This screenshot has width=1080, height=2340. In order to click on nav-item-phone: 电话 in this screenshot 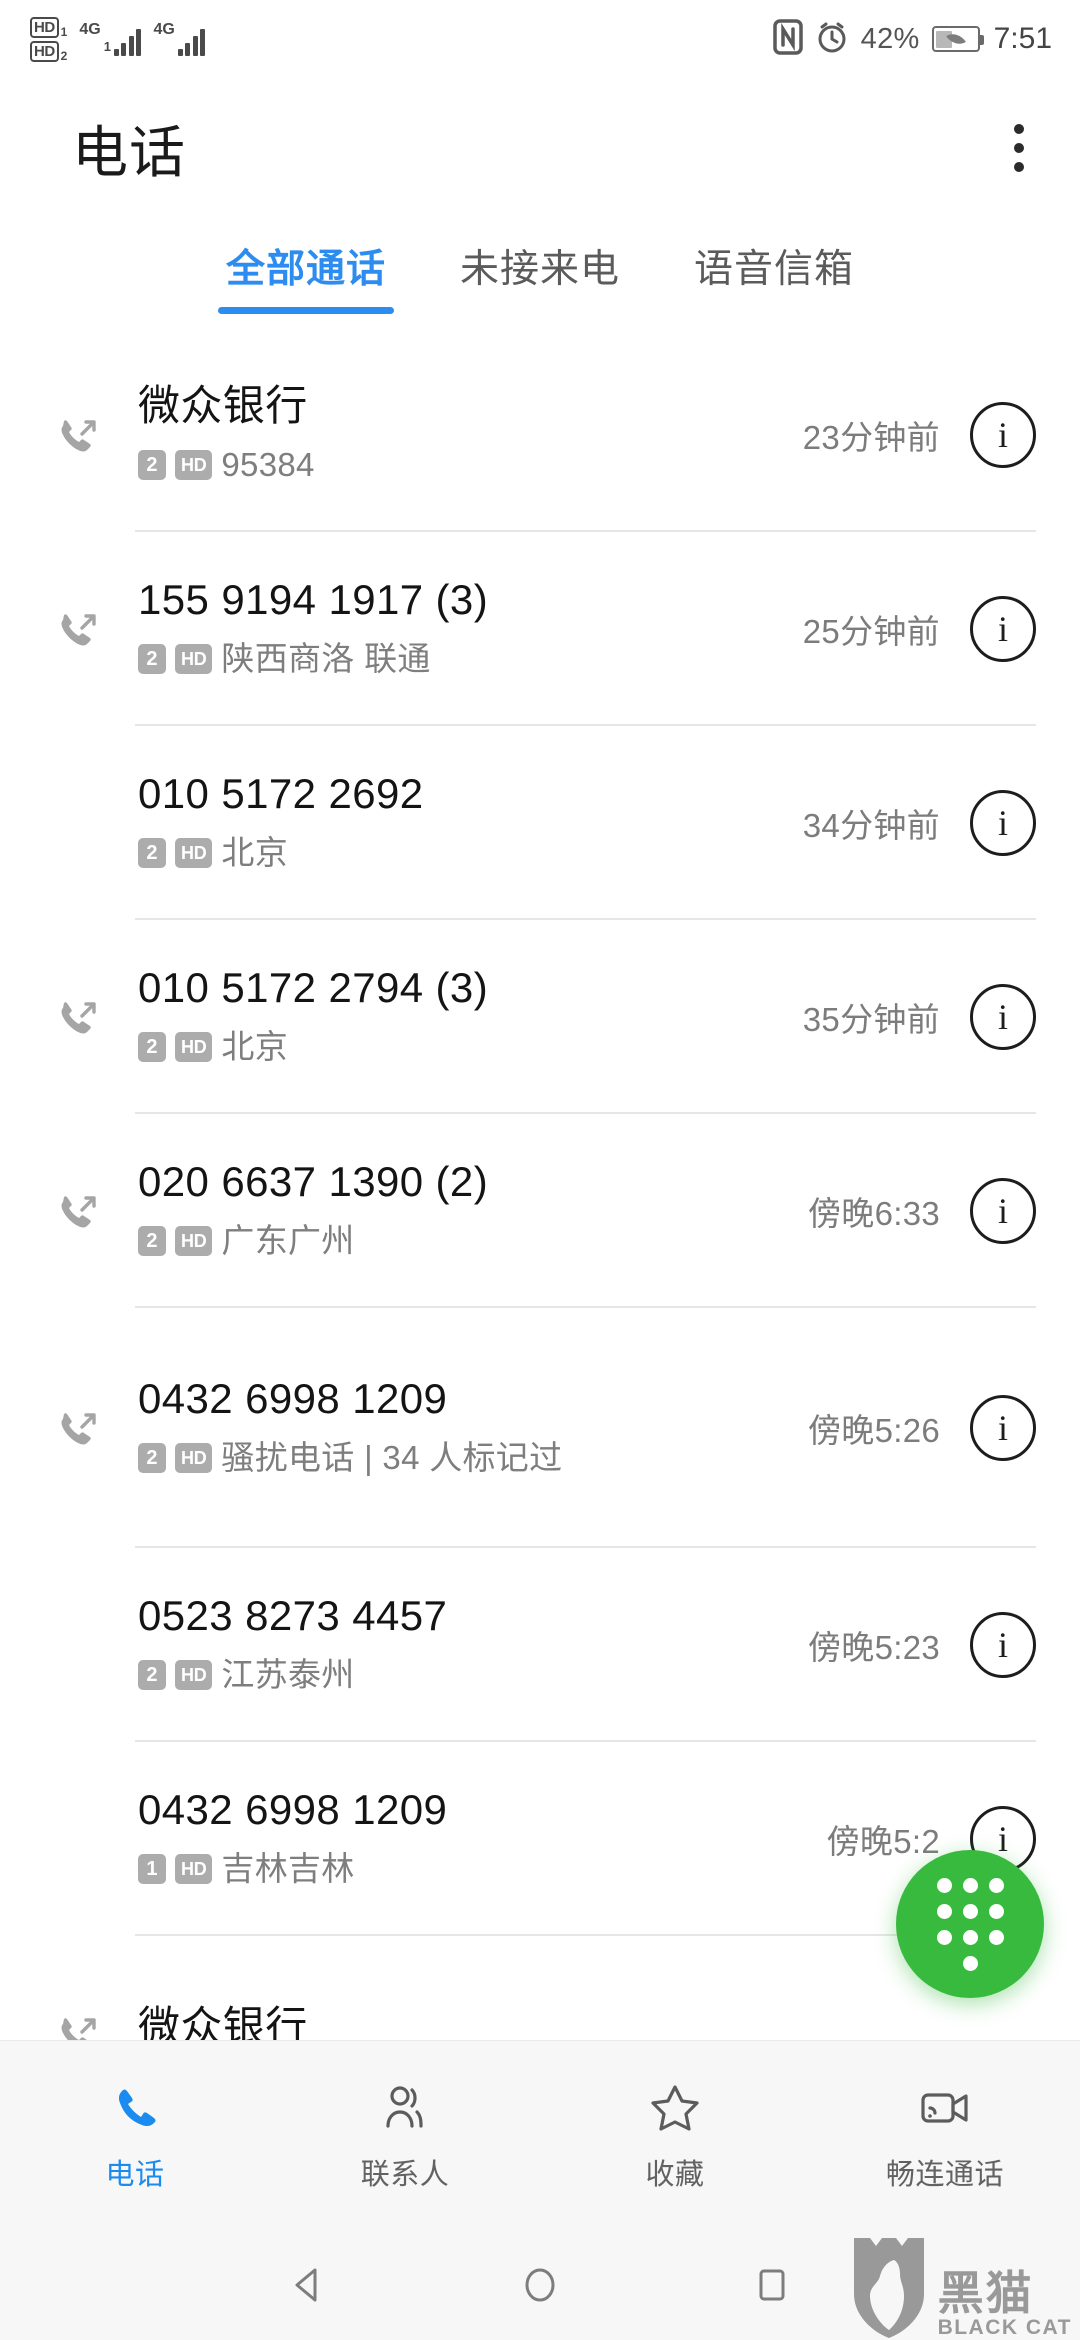, I will do `click(135, 2136)`.